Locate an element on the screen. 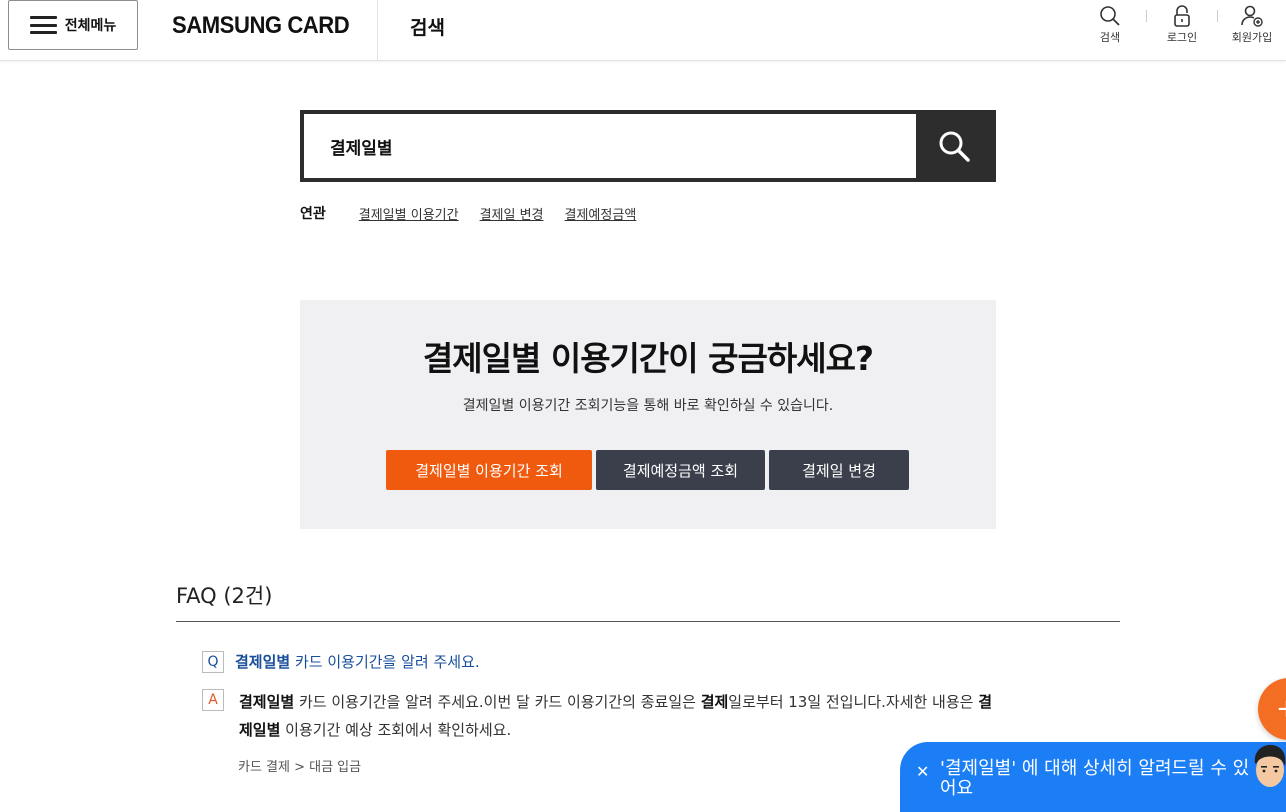  answer-mark-badge: A is located at coordinates (213, 700).